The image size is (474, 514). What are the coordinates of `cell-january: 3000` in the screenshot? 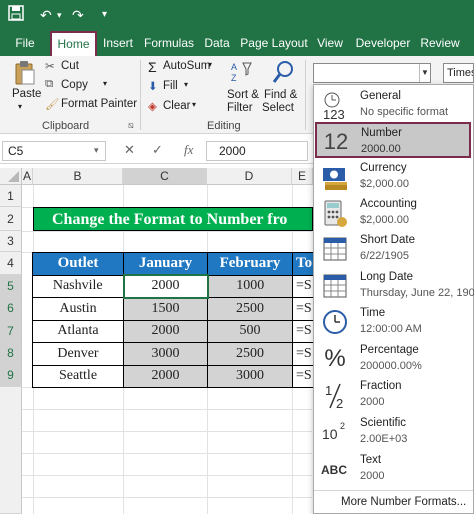 It's located at (165, 354).